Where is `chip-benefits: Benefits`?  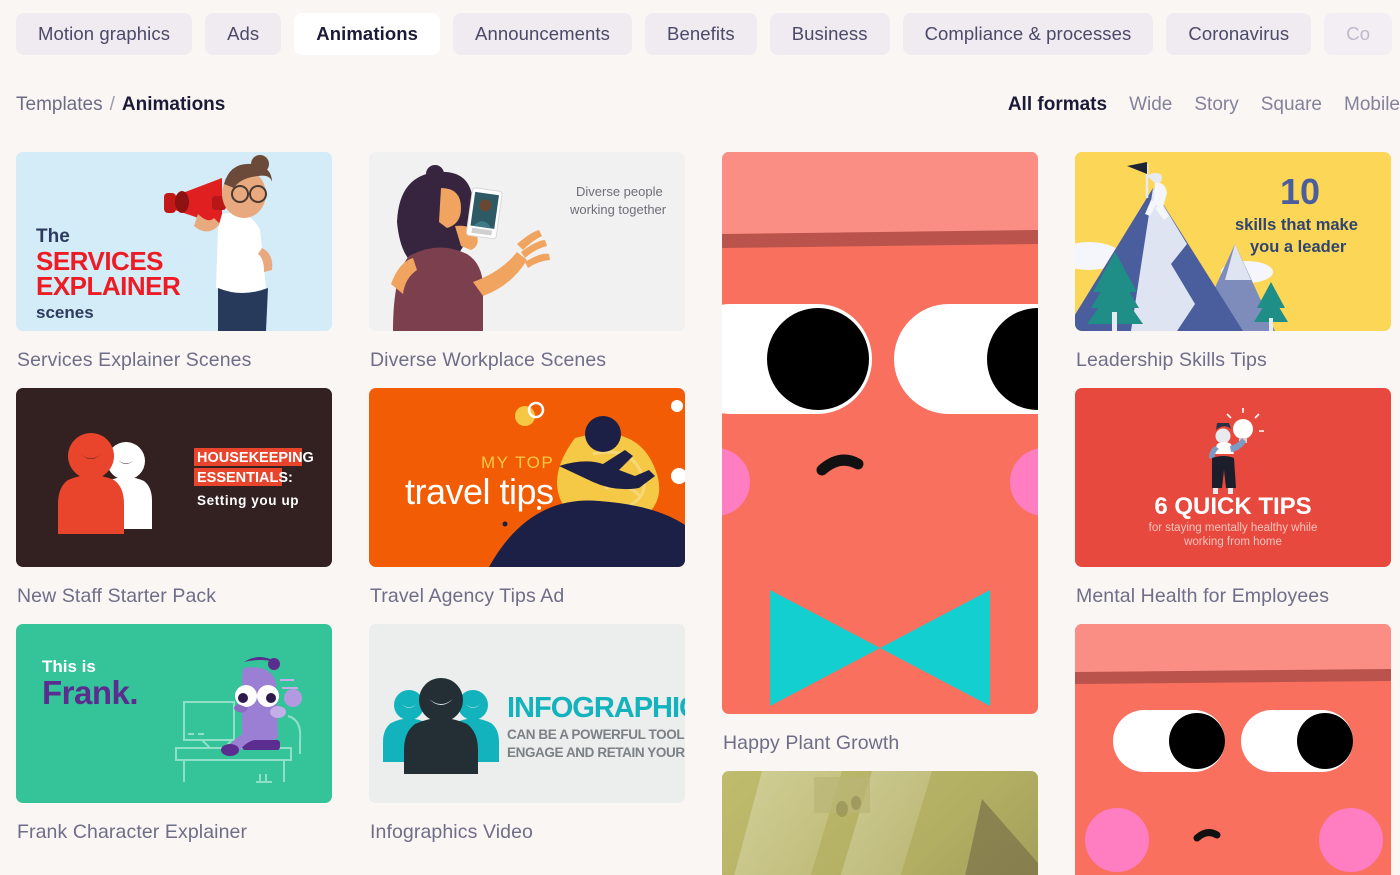
chip-benefits: Benefits is located at coordinates (701, 34).